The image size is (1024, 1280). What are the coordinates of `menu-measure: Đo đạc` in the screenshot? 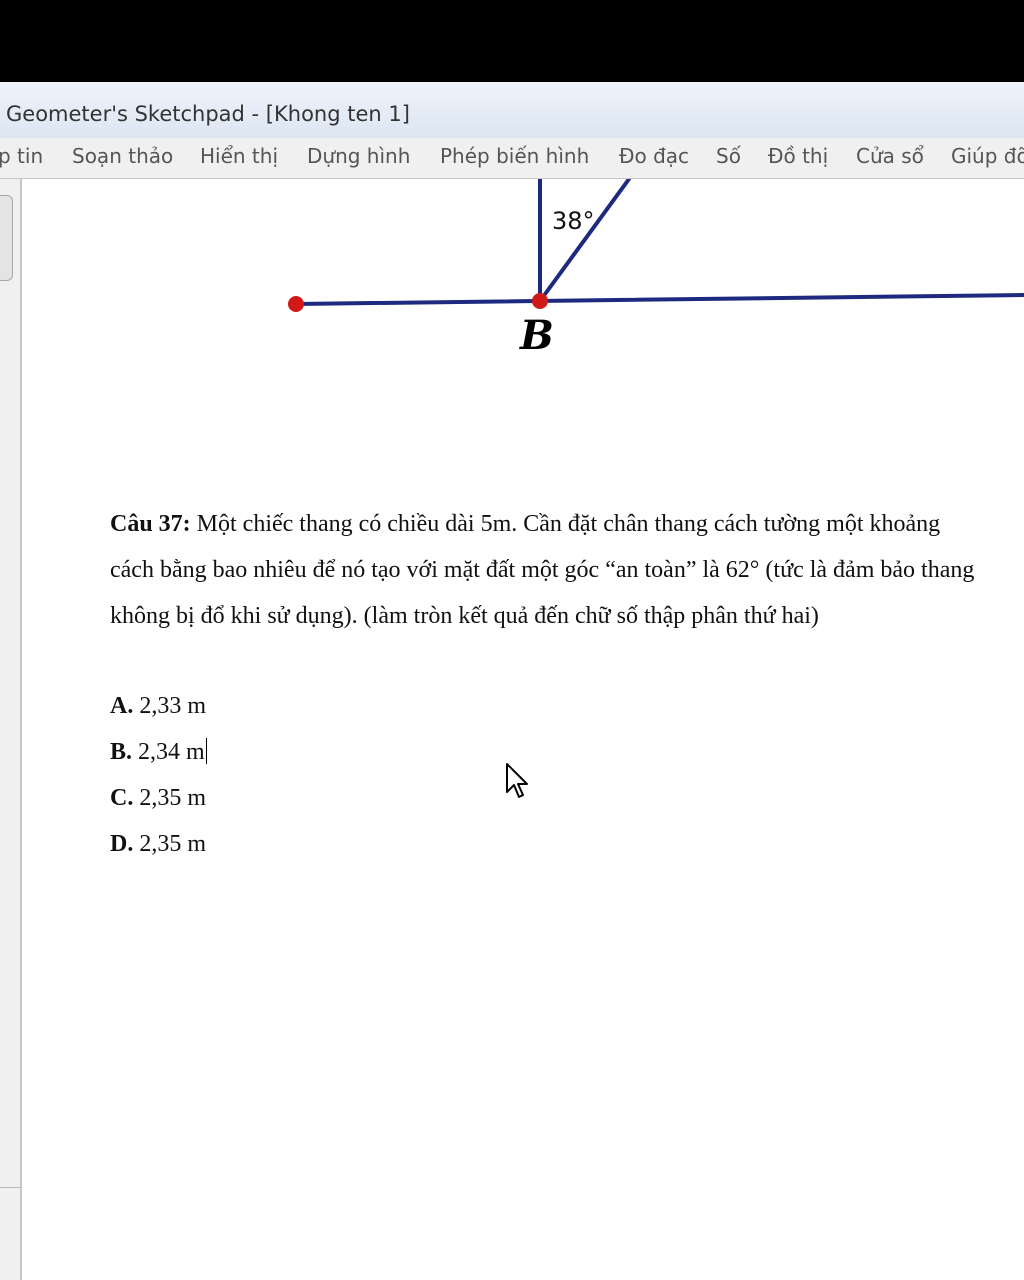 It's located at (654, 156).